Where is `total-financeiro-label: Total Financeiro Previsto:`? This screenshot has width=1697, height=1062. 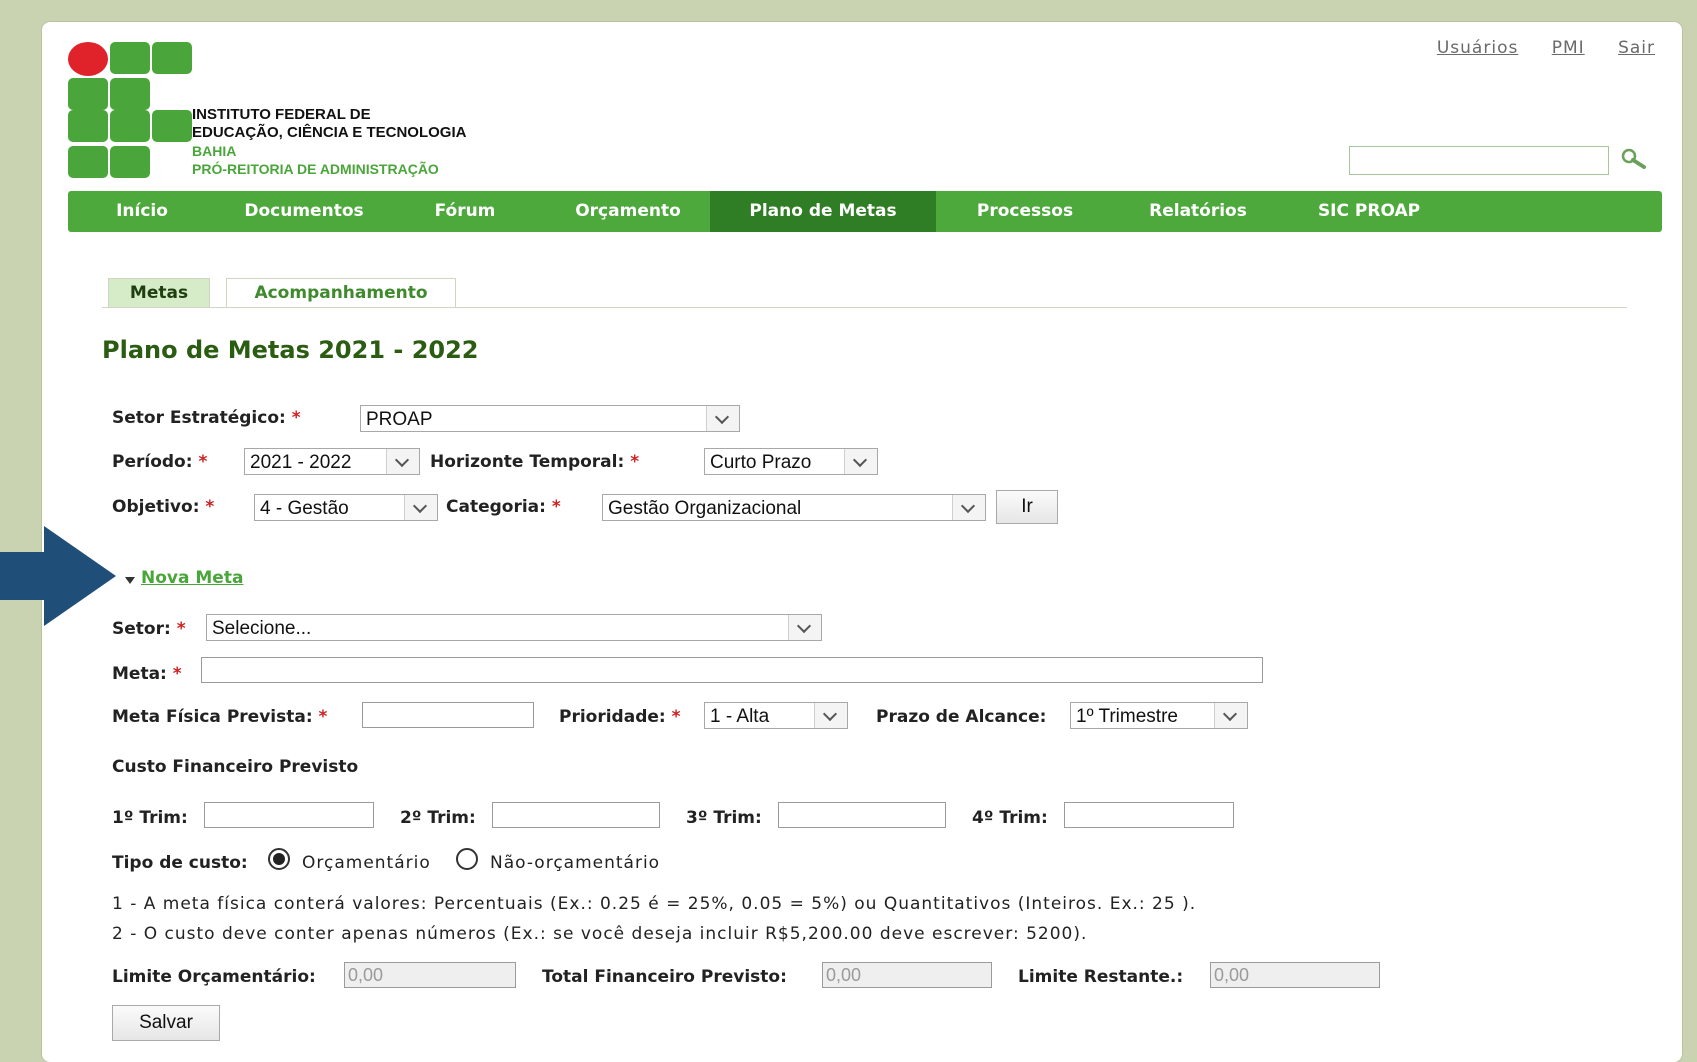
total-financeiro-label: Total Financeiro Previsto: is located at coordinates (664, 977).